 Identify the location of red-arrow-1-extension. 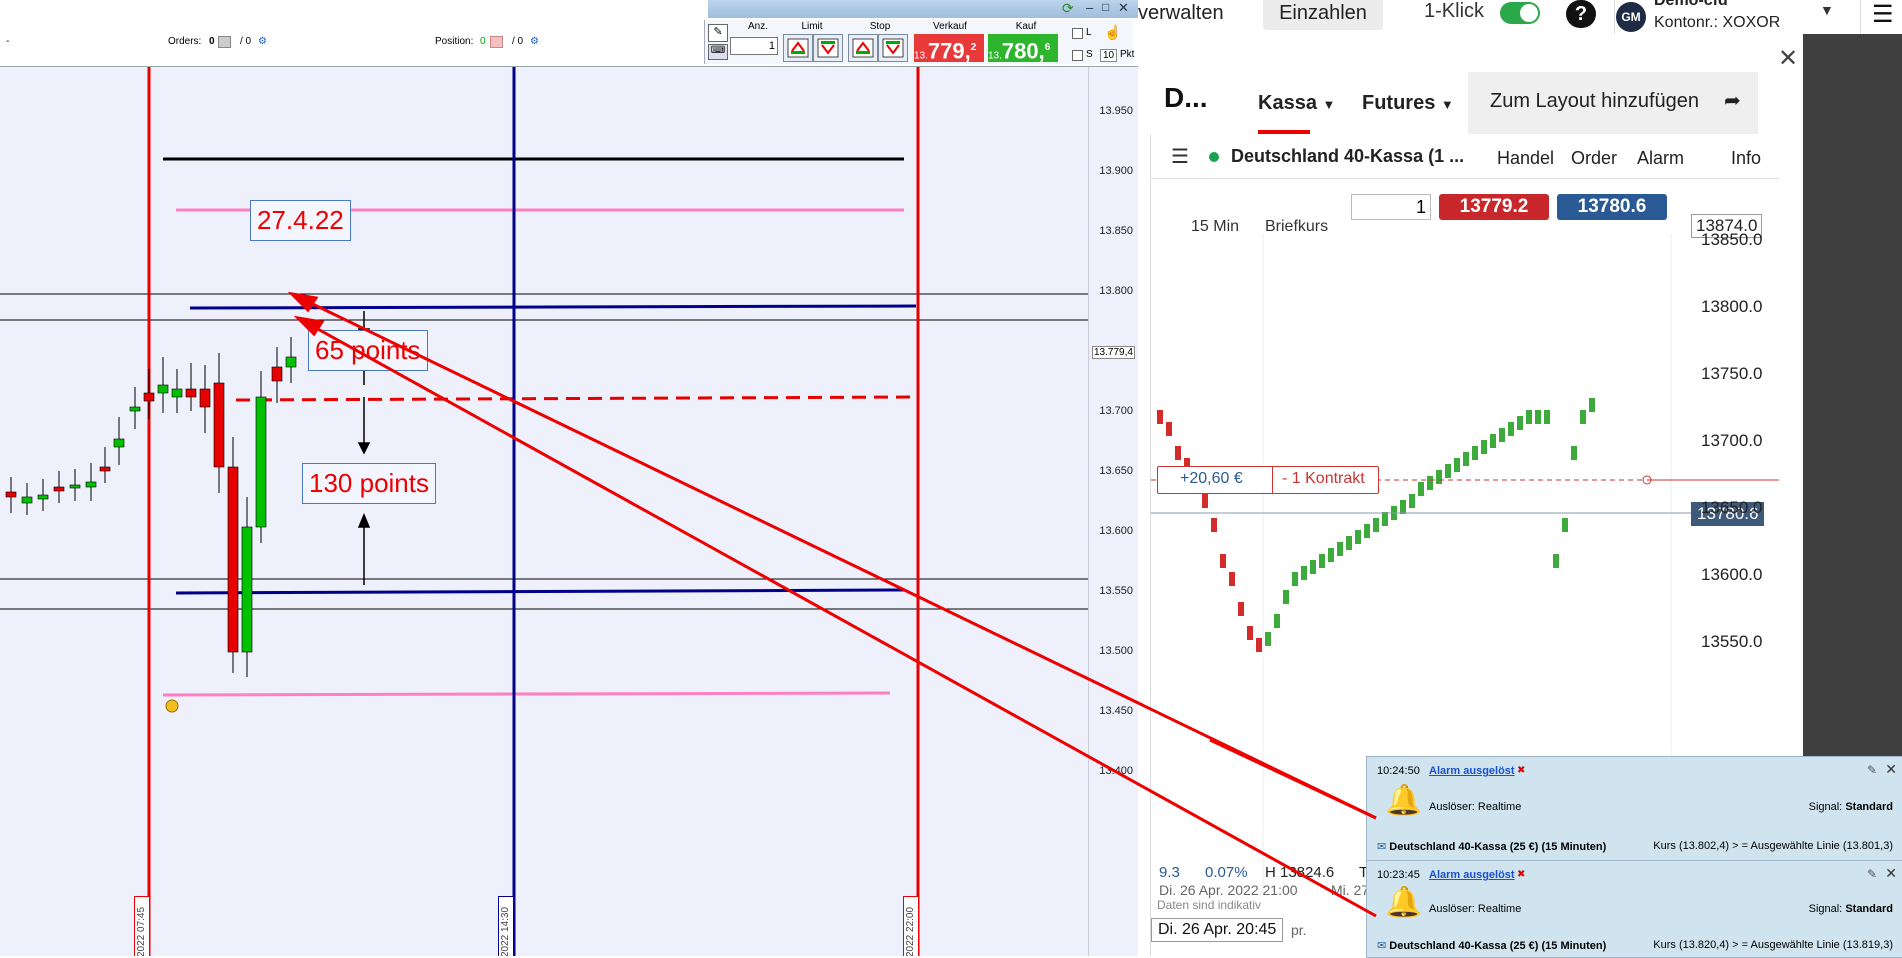
(1293, 779).